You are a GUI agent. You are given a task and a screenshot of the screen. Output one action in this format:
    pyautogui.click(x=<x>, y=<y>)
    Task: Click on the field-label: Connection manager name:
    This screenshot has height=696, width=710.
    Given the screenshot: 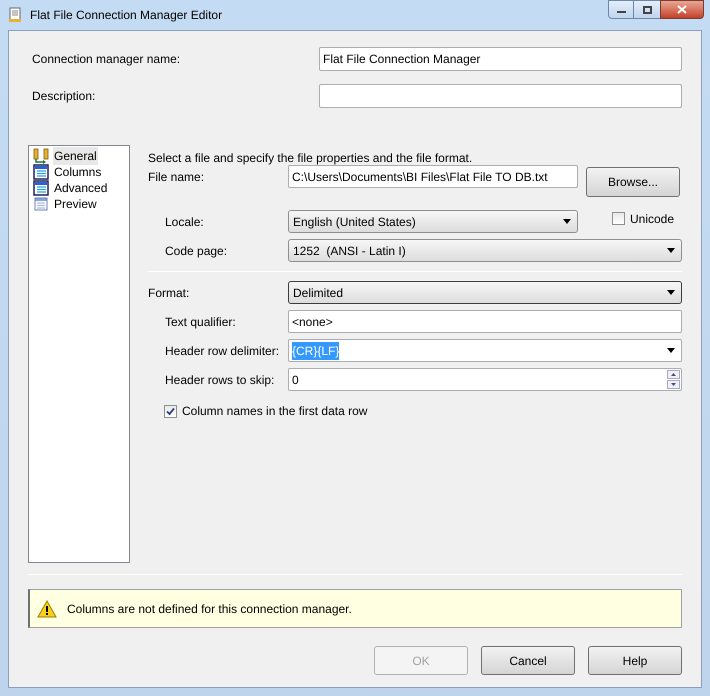 What is the action you would take?
    pyautogui.click(x=106, y=59)
    